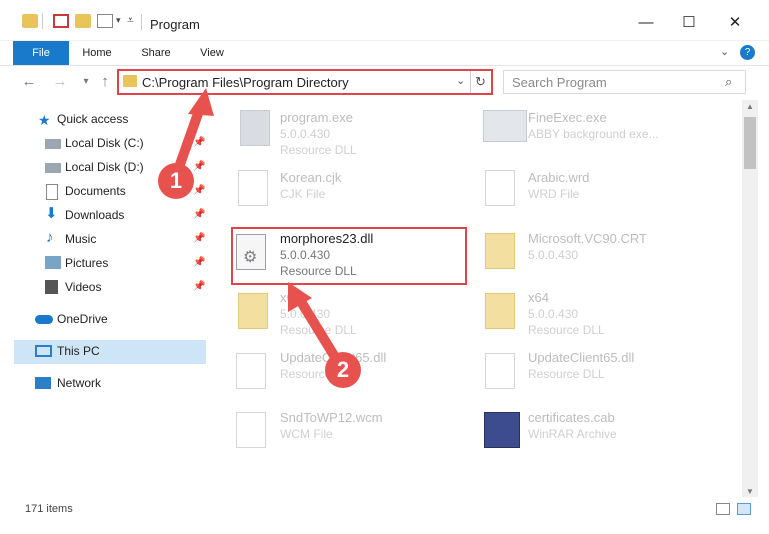 Image resolution: width=769 pixels, height=534 pixels. Describe the element at coordinates (176, 181) in the screenshot. I see `step-badge-1: 1` at that location.